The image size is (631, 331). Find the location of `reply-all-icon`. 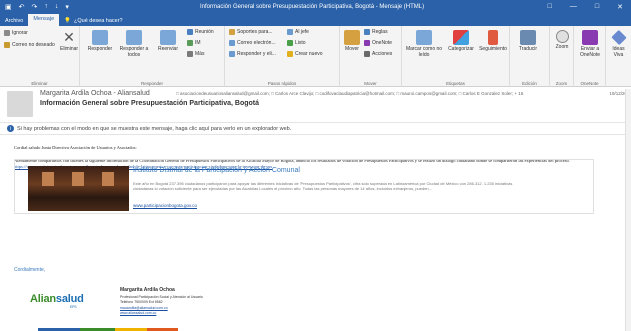

reply-all-icon is located at coordinates (134, 37).